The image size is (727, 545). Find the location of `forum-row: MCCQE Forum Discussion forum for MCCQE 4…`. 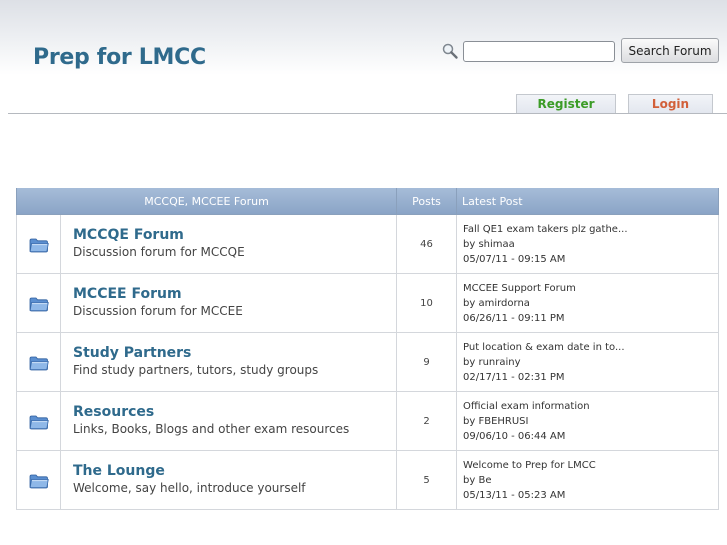

forum-row: MCCQE Forum Discussion forum for MCCQE 4… is located at coordinates (368, 244).